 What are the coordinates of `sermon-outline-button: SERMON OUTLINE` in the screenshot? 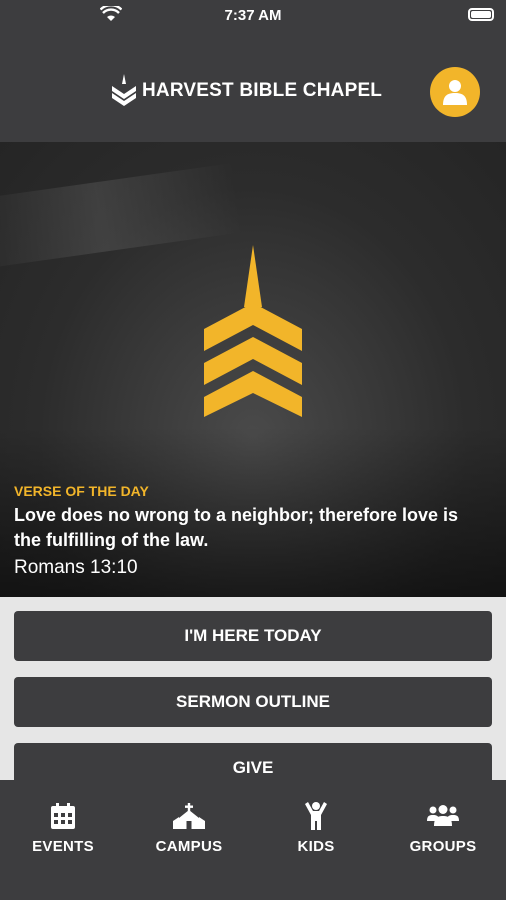 It's located at (253, 702).